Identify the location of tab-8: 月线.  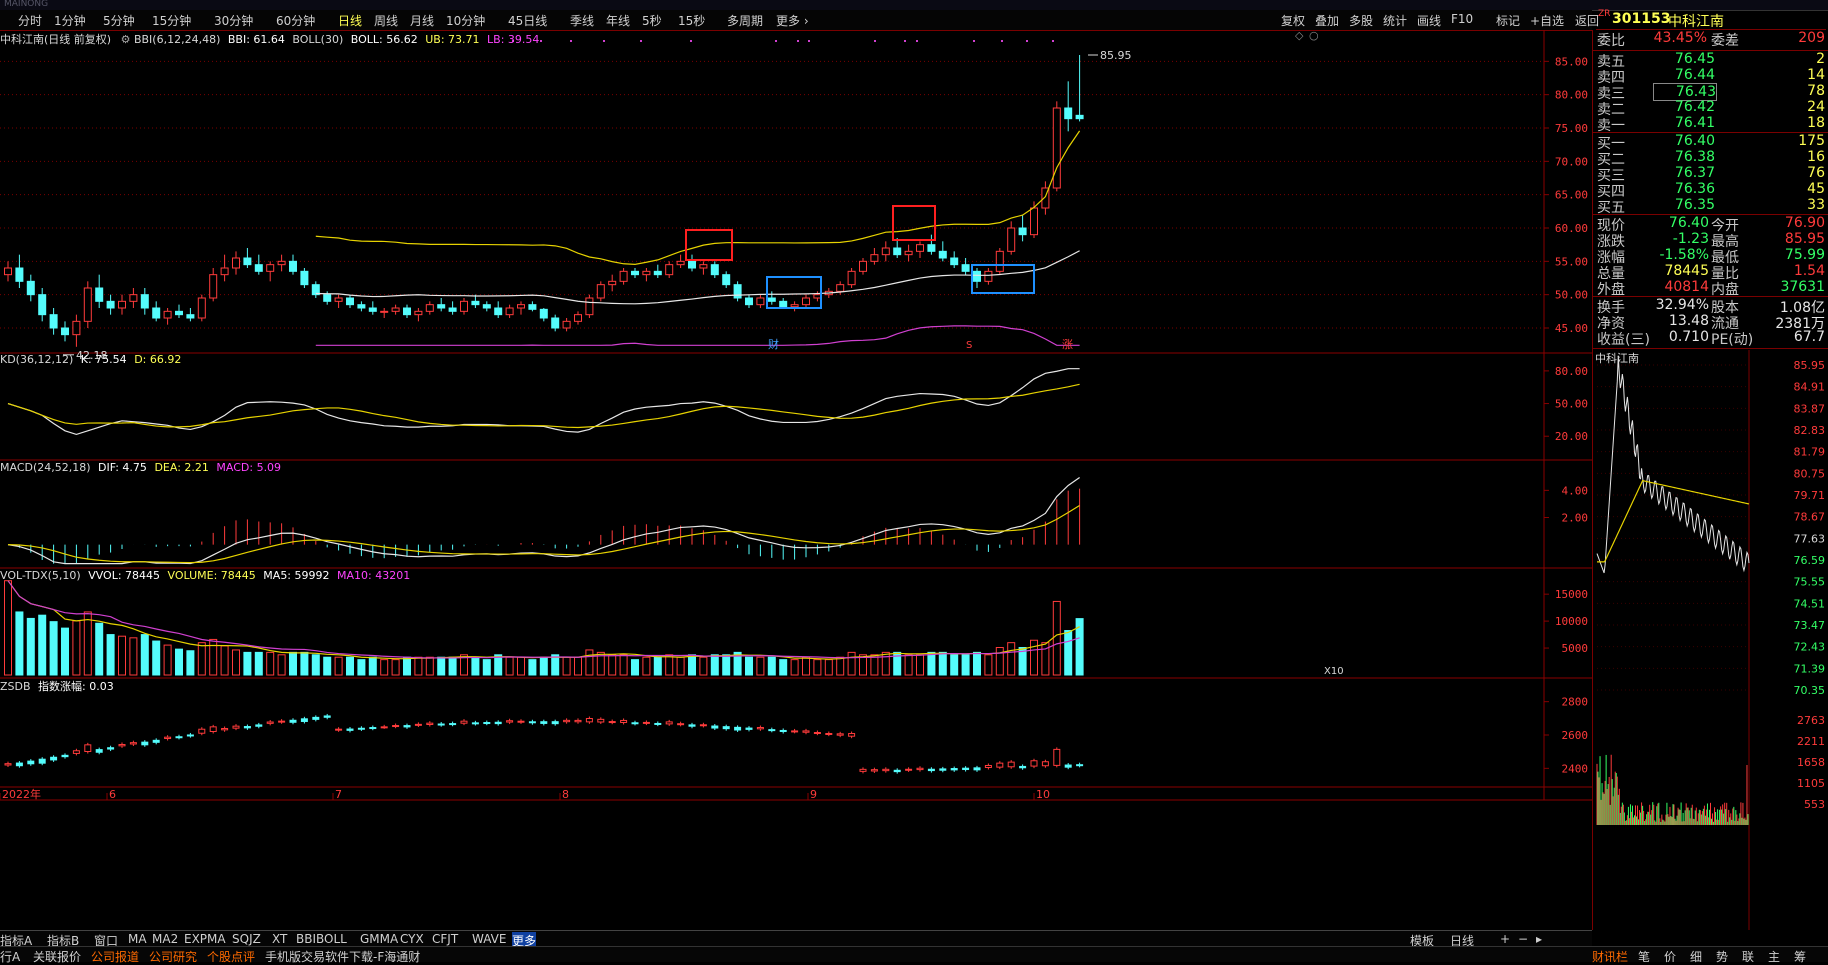
(422, 20).